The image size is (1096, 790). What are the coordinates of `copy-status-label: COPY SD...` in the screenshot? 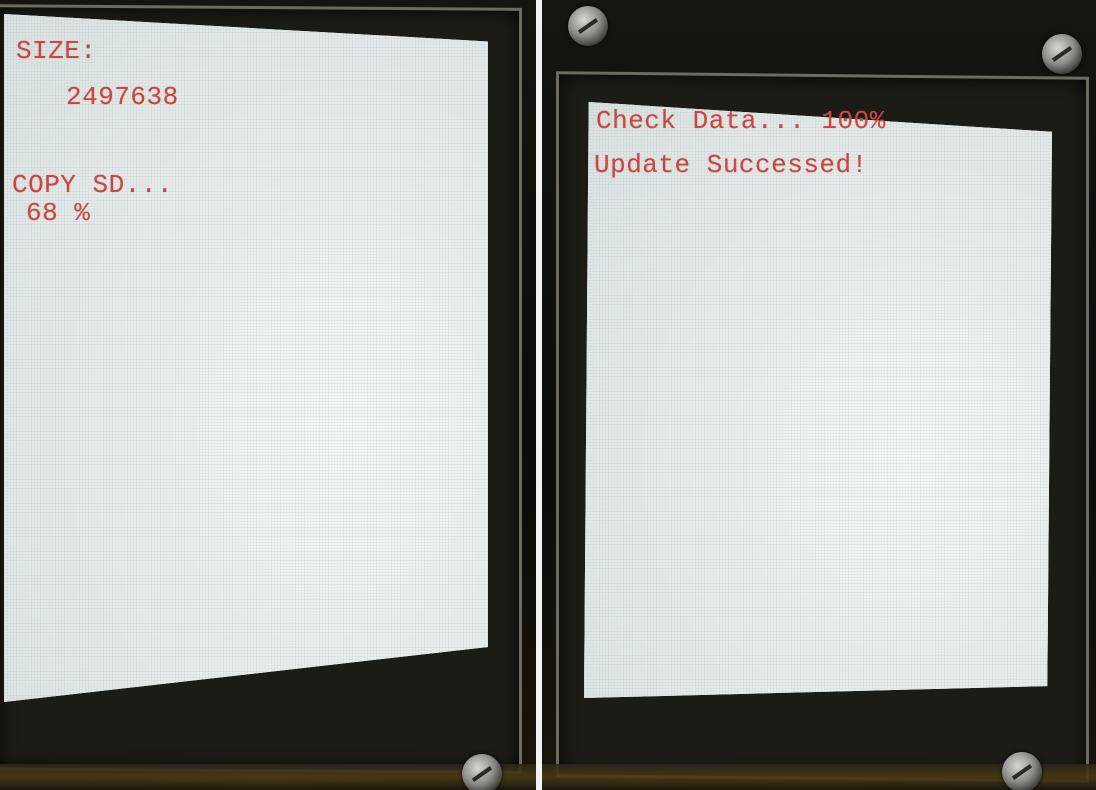 It's located at (93, 185).